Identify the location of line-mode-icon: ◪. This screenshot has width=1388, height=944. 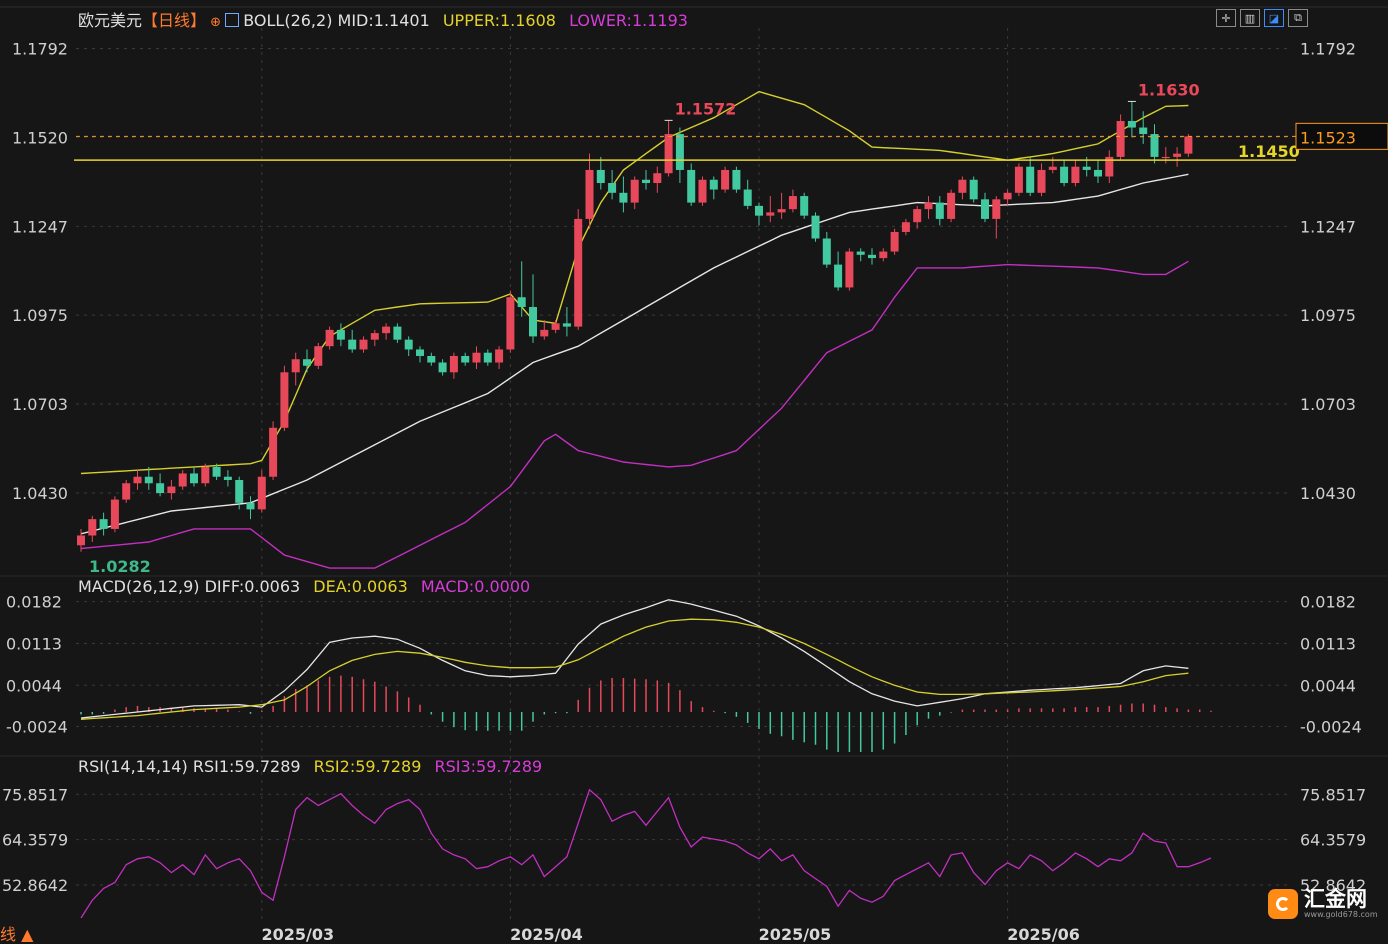
(1274, 18).